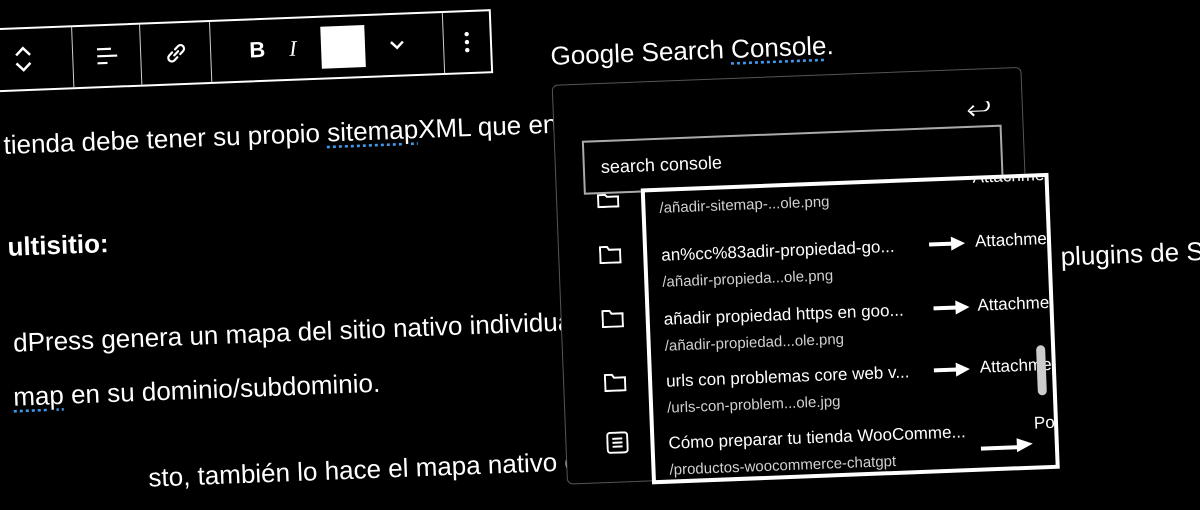  Describe the element at coordinates (640, 52) in the screenshot. I see `text-fragment: Google Search` at that location.